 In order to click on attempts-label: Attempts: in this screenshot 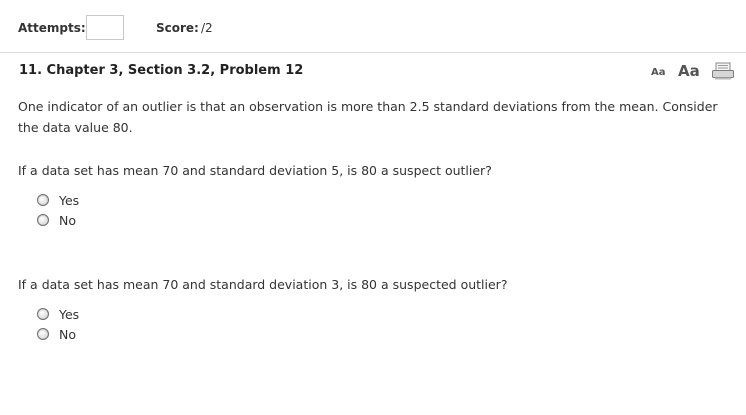, I will do `click(52, 28)`.